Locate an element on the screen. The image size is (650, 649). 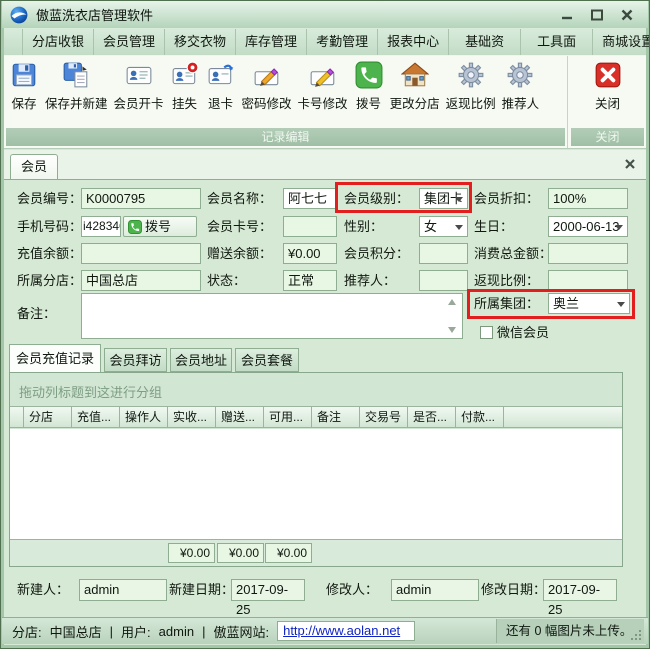
menu-tab-branch-cashier: 分店收银 is located at coordinates (58, 42).